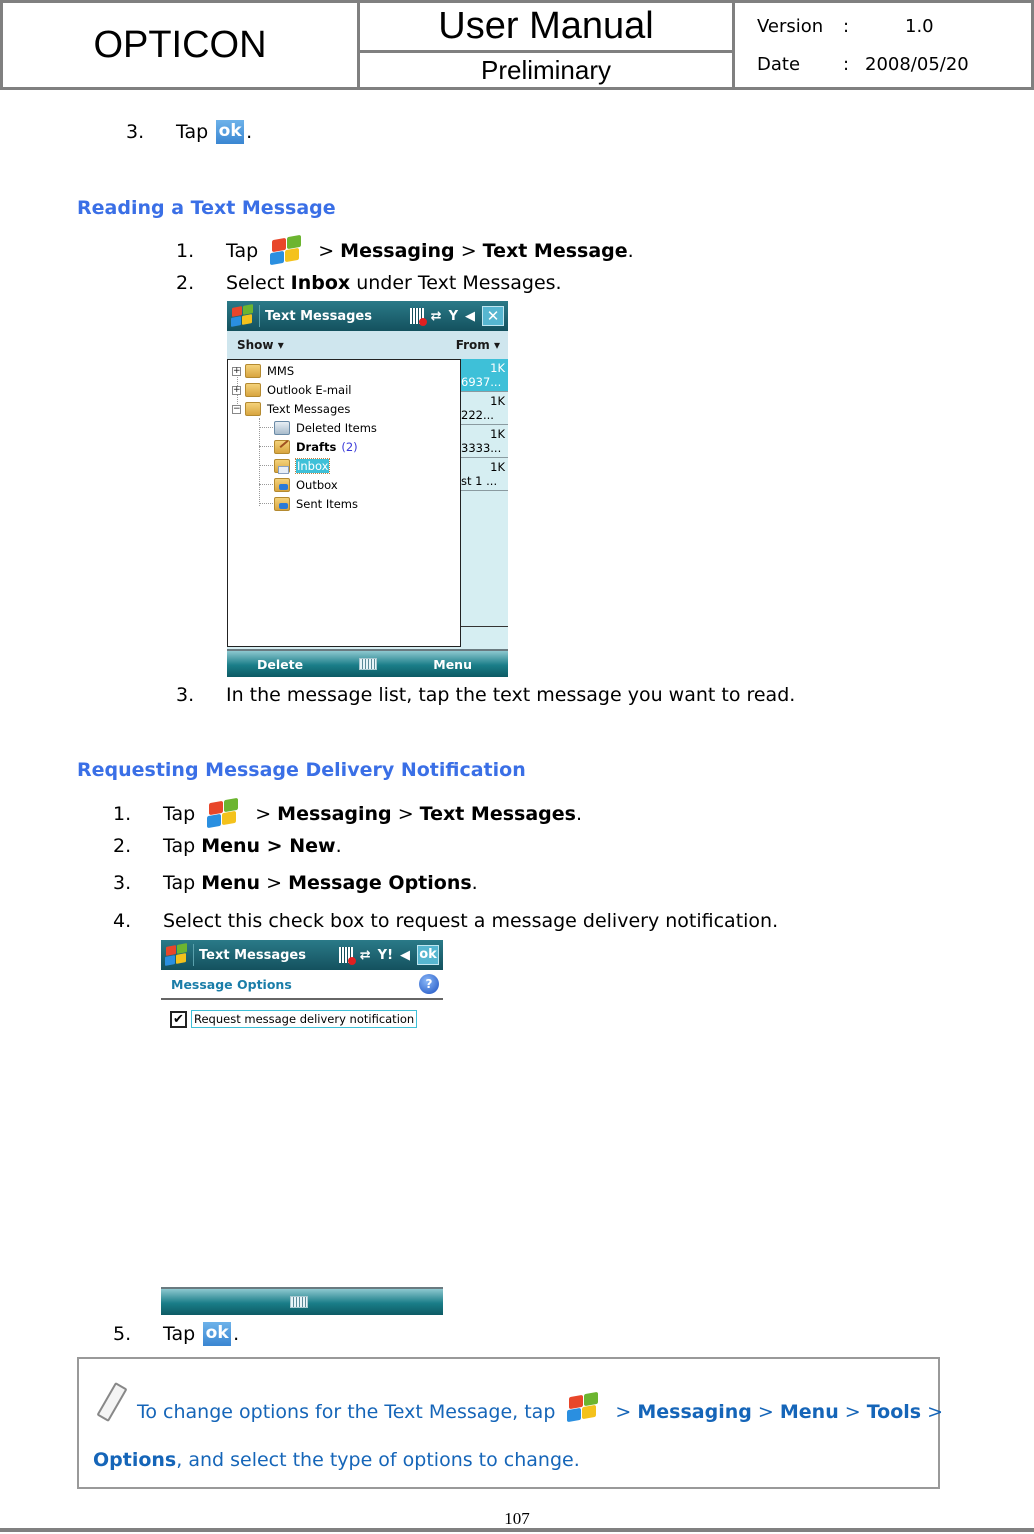  What do you see at coordinates (317, 485) in the screenshot?
I see `folder-label: Outbox` at bounding box center [317, 485].